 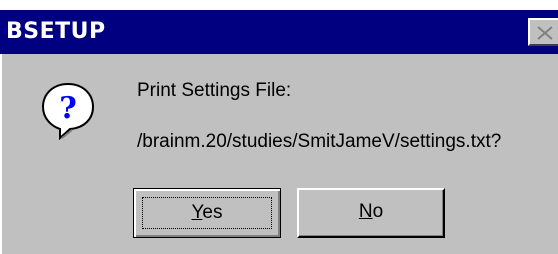 I want to click on no-button: No, so click(x=371, y=213).